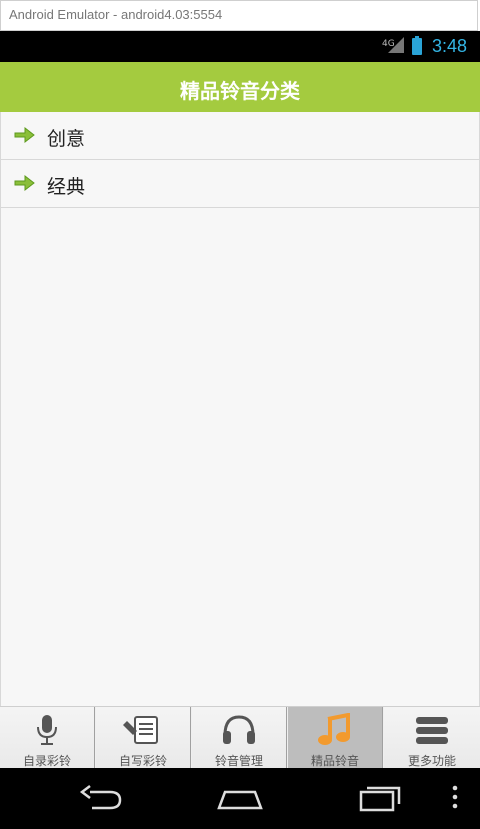 The image size is (480, 829). What do you see at coordinates (396, 45) in the screenshot?
I see `signal-icon` at bounding box center [396, 45].